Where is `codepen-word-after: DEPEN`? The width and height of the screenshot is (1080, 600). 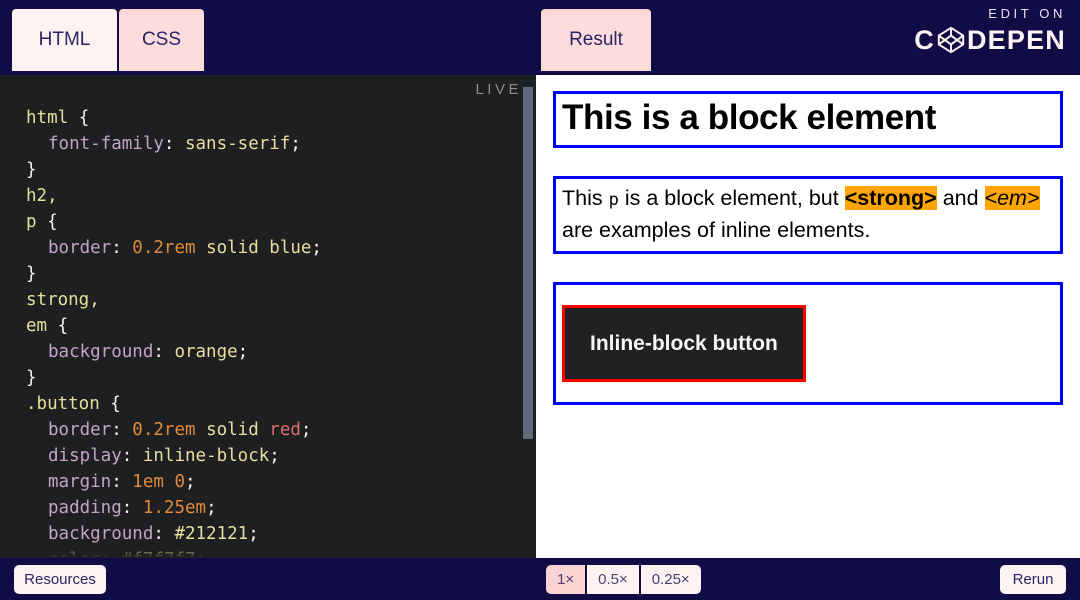 codepen-word-after: DEPEN is located at coordinates (1016, 40).